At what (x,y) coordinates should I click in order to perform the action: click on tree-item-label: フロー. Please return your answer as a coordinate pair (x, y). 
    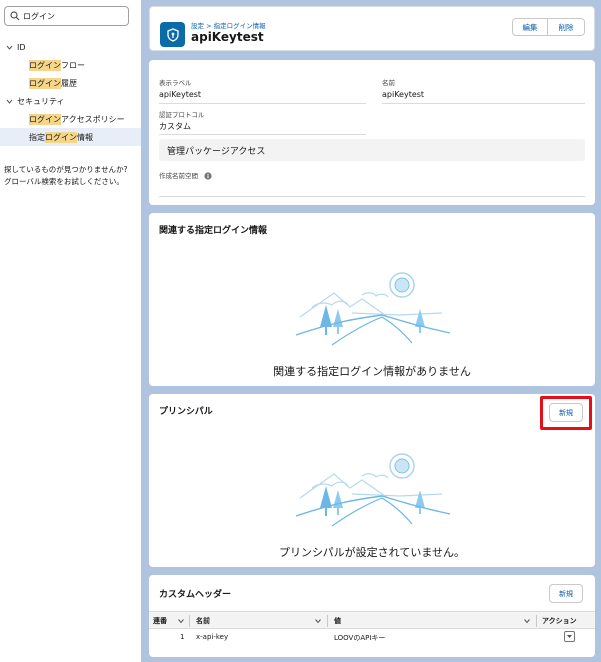
    Looking at the image, I should click on (73, 65).